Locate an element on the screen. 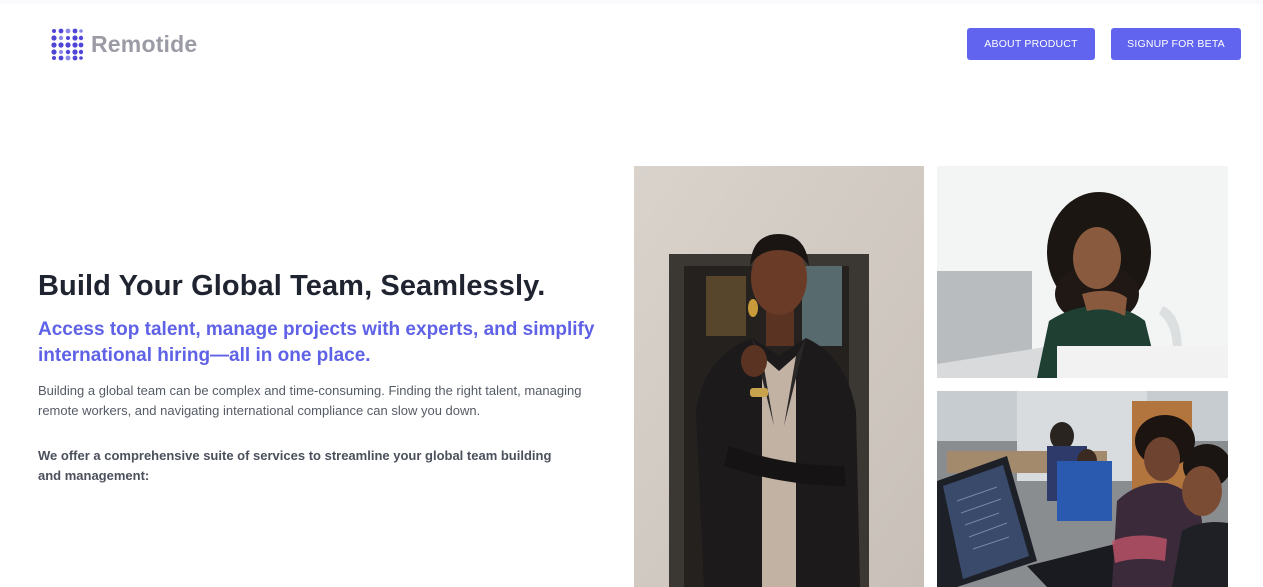  about-product-button: ABOUT PRODUCT is located at coordinates (1031, 44).